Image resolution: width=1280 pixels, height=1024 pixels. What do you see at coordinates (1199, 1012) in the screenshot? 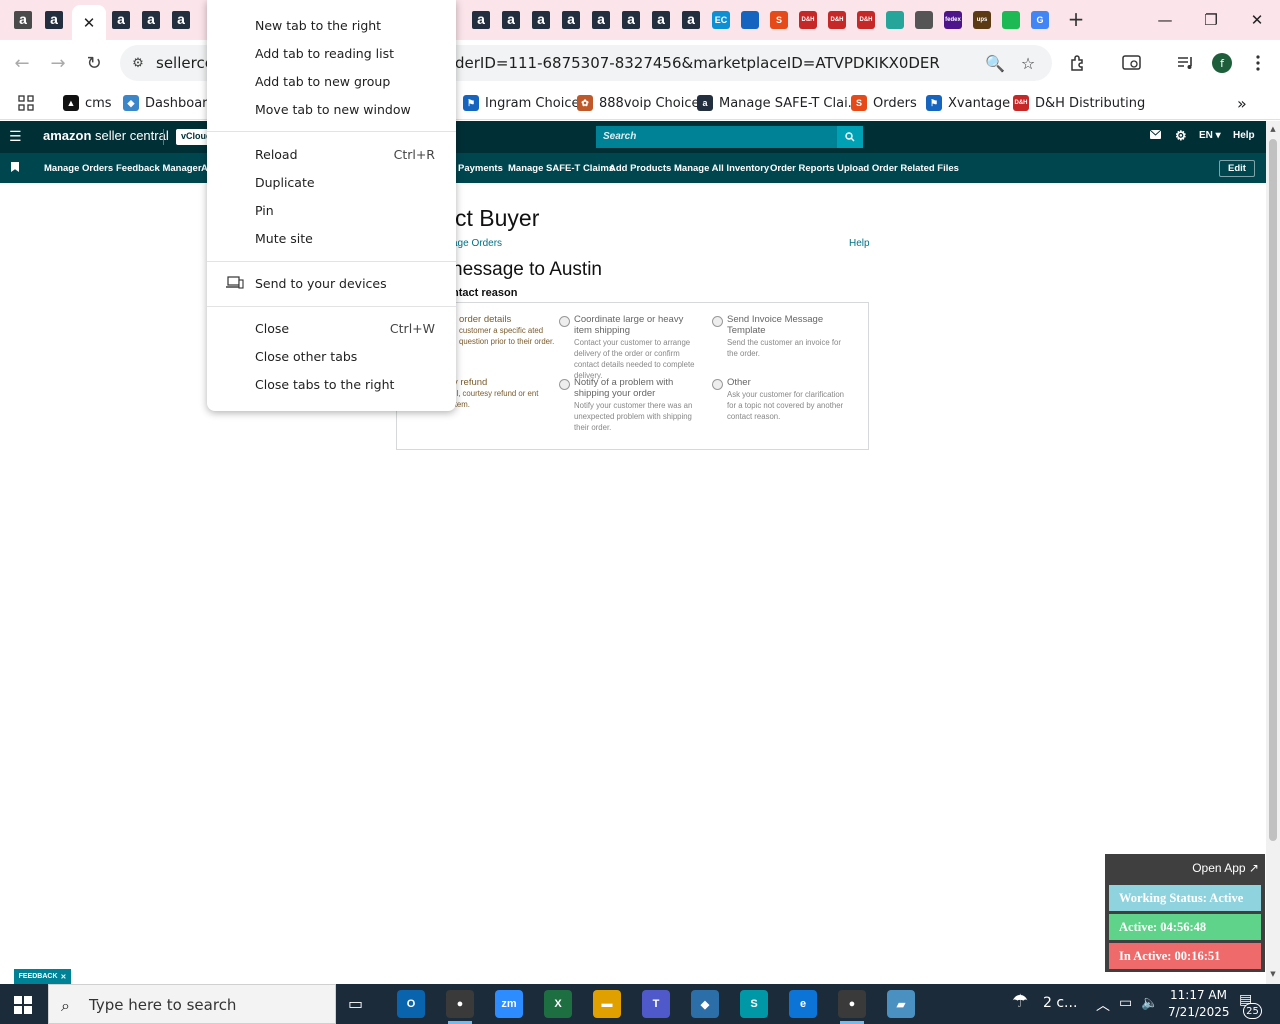
I see `clock-date: 7/21/2025` at bounding box center [1199, 1012].